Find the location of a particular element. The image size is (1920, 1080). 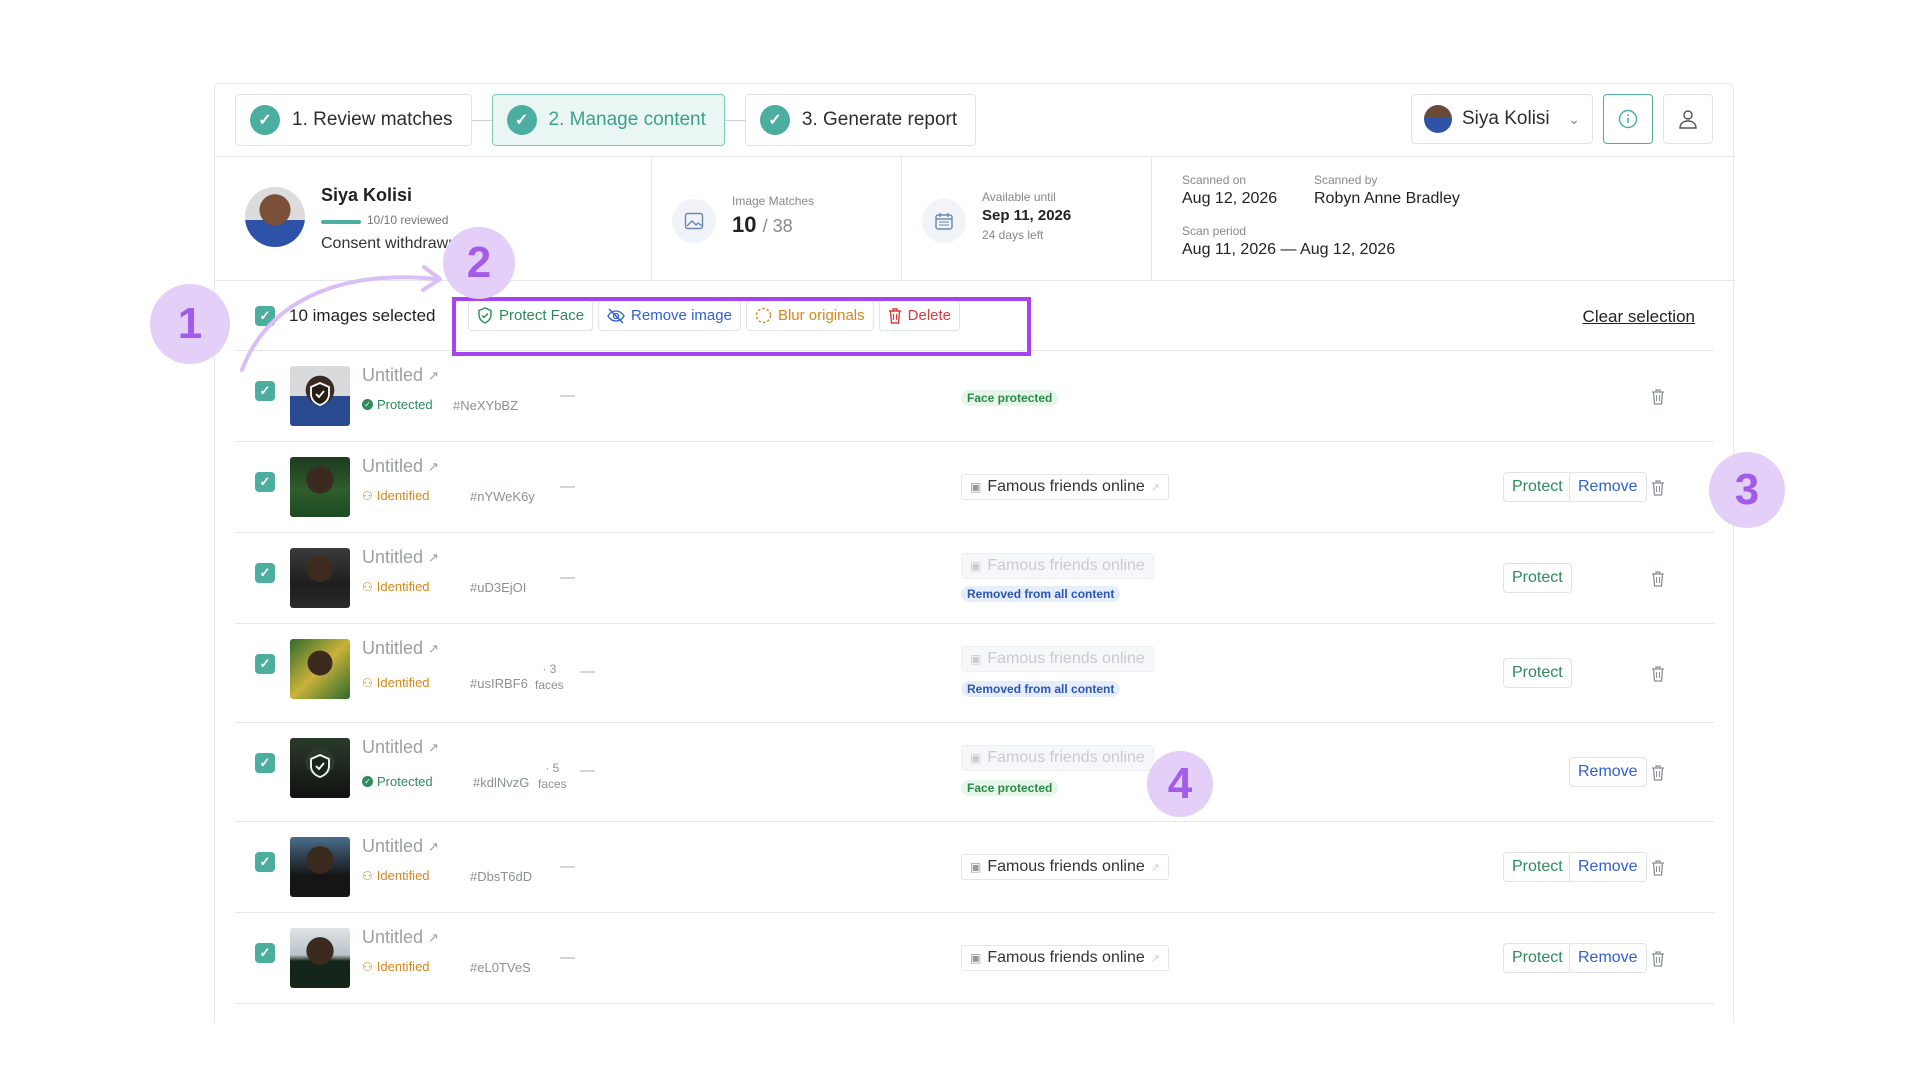

clear-selection-link: Clear selection is located at coordinates (1639, 317).